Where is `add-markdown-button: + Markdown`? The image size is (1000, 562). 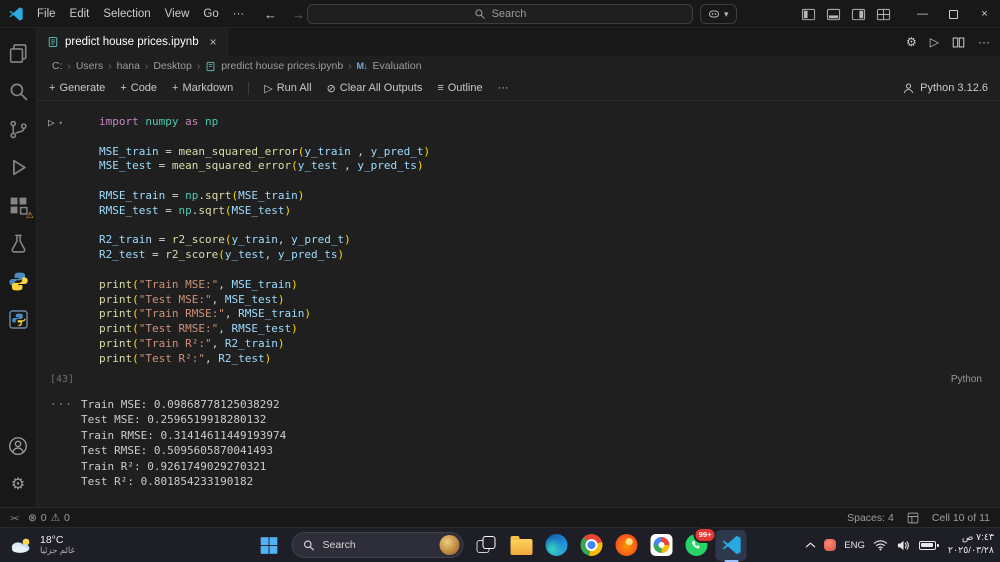
add-markdown-button: + Markdown is located at coordinates (202, 88).